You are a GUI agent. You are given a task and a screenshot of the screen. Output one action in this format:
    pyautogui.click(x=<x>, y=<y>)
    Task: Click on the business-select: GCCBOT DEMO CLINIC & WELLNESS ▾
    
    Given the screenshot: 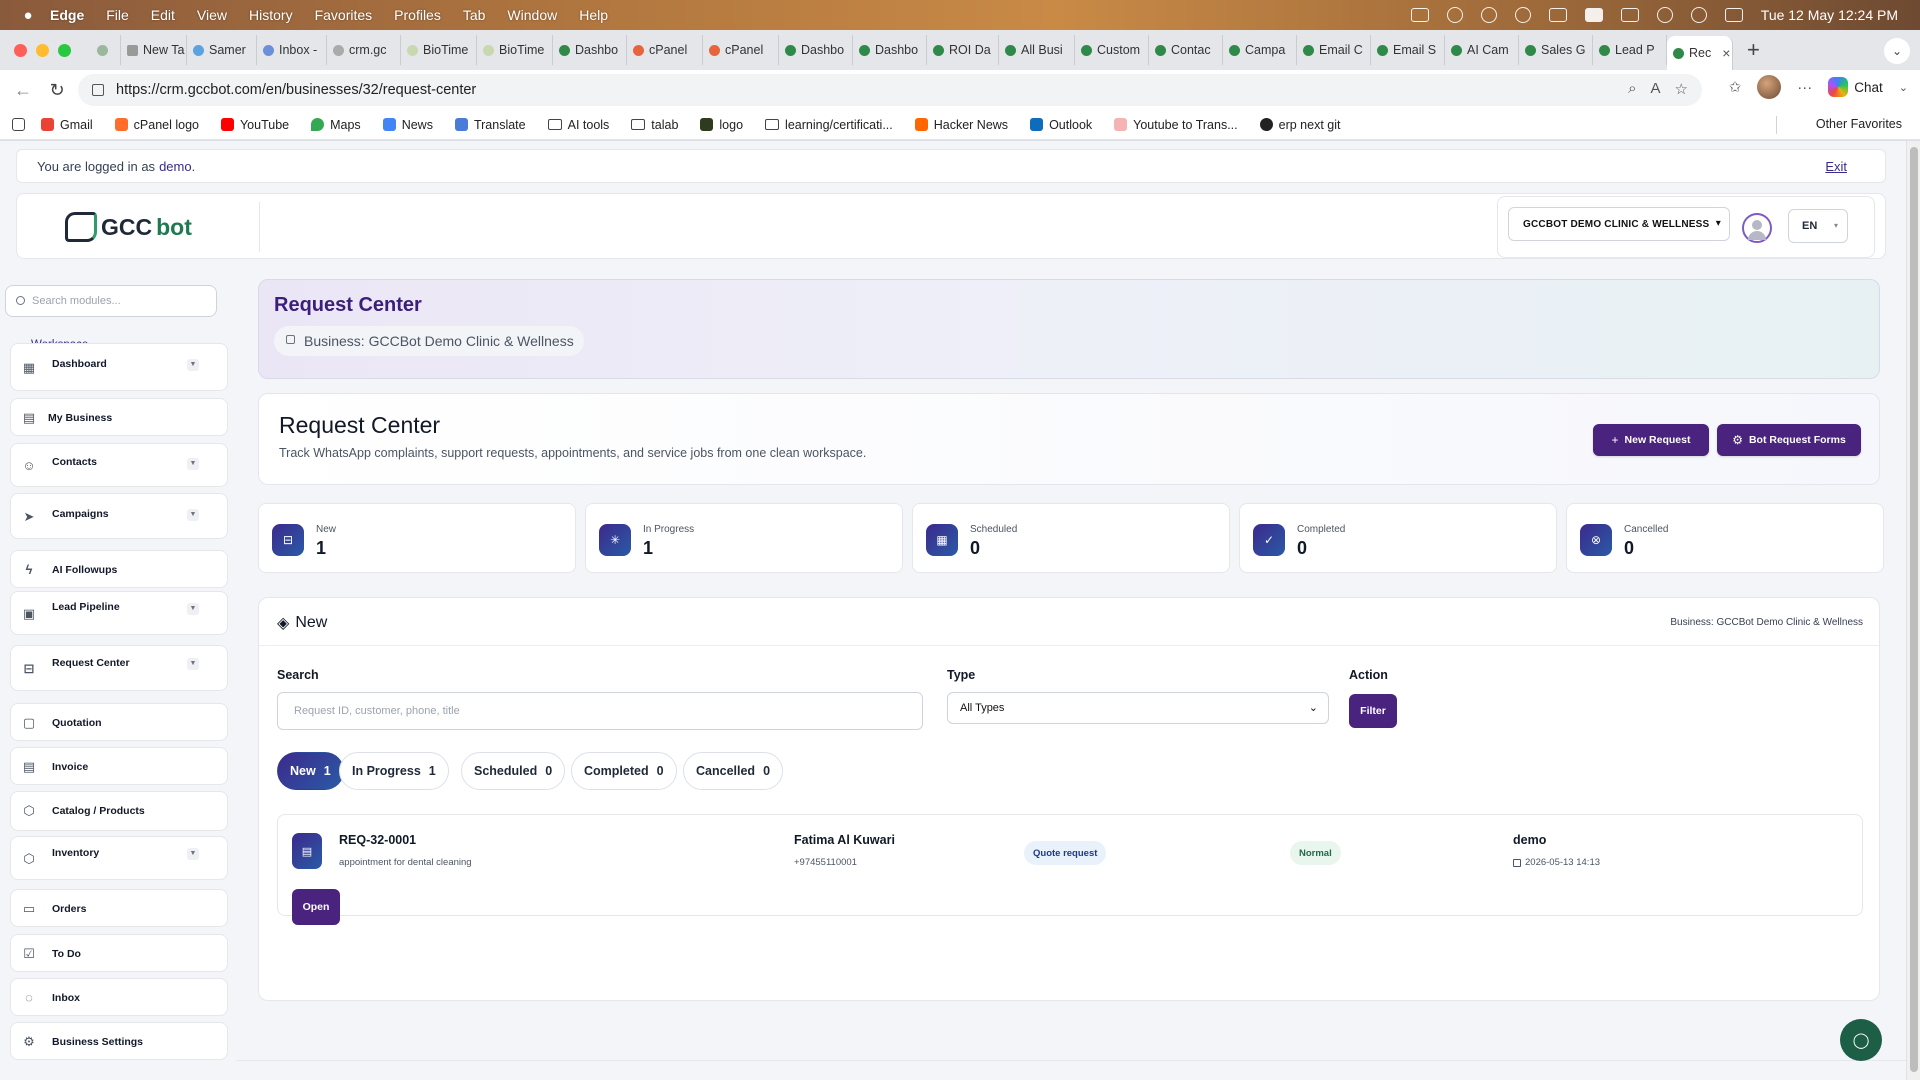 What is the action you would take?
    pyautogui.click(x=1619, y=224)
    